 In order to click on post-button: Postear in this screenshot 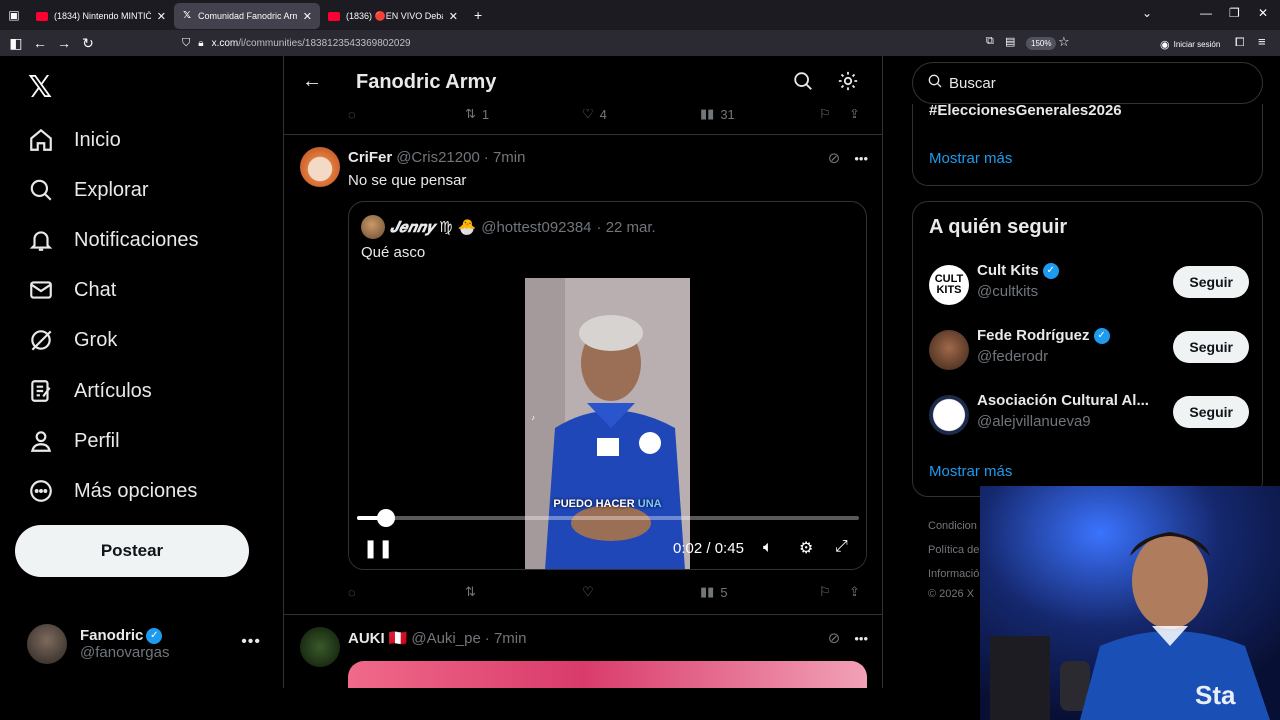, I will do `click(132, 551)`.